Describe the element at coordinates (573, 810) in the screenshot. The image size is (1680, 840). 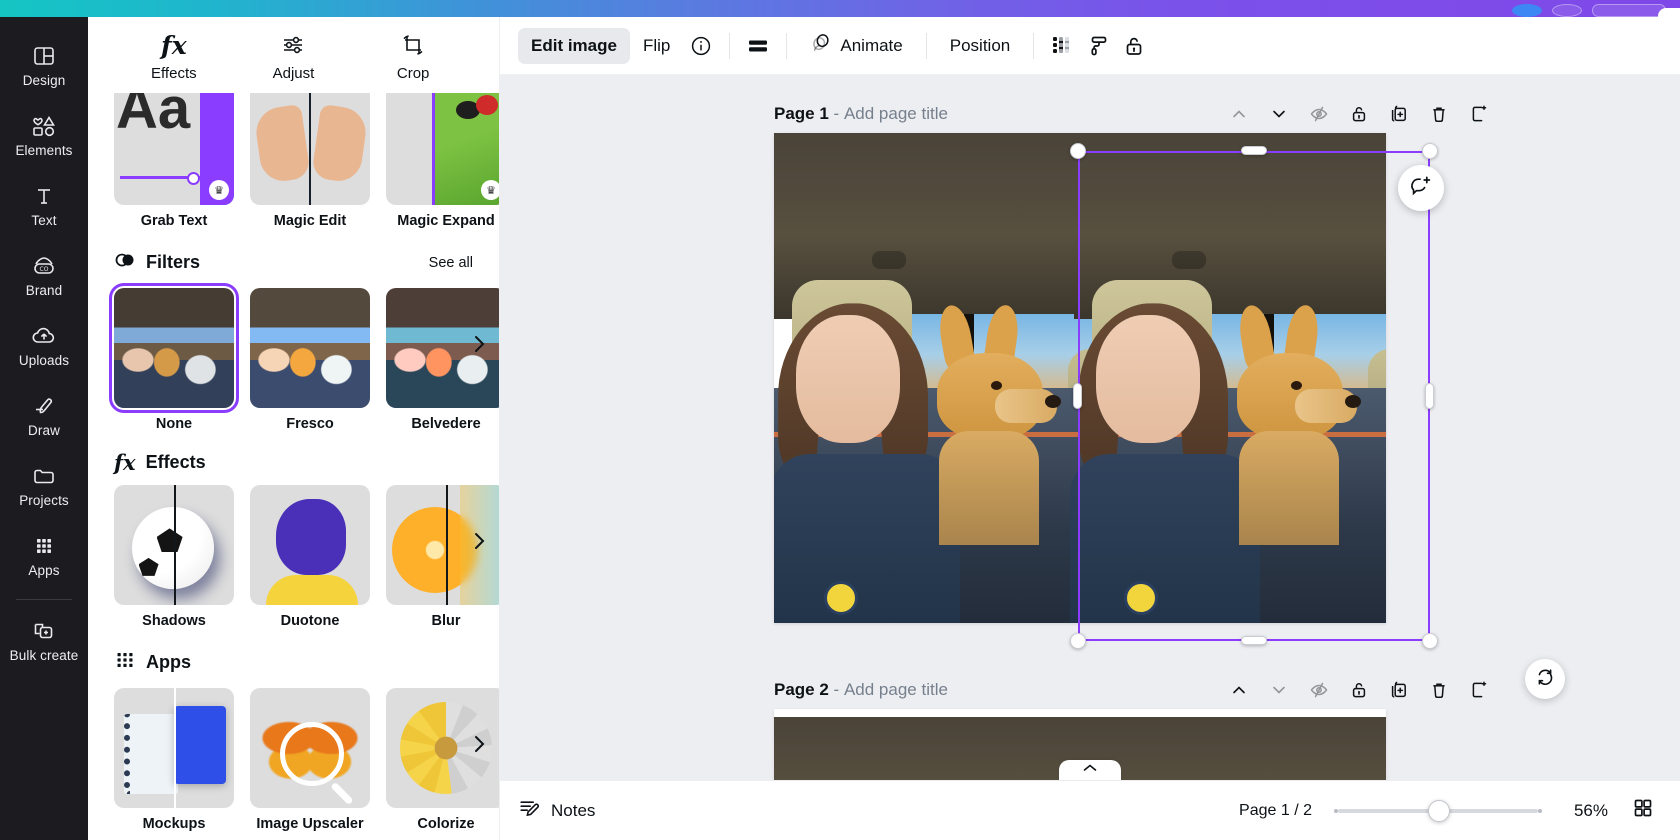
I see `notes-label: Notes` at that location.